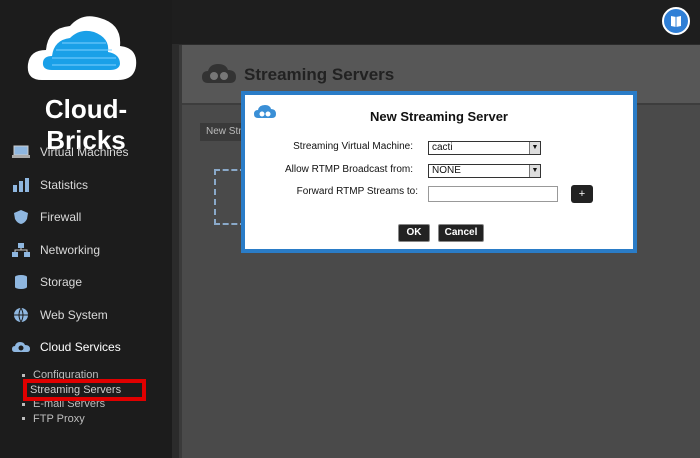 This screenshot has height=458, width=700. What do you see at coordinates (319, 74) in the screenshot?
I see `page-title: Streaming Servers` at bounding box center [319, 74].